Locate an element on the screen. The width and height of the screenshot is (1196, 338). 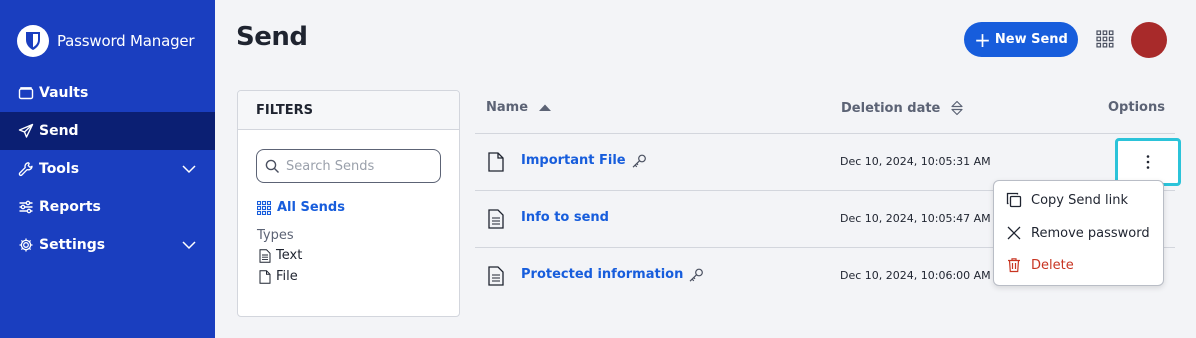
gear-icon is located at coordinates (26, 245).